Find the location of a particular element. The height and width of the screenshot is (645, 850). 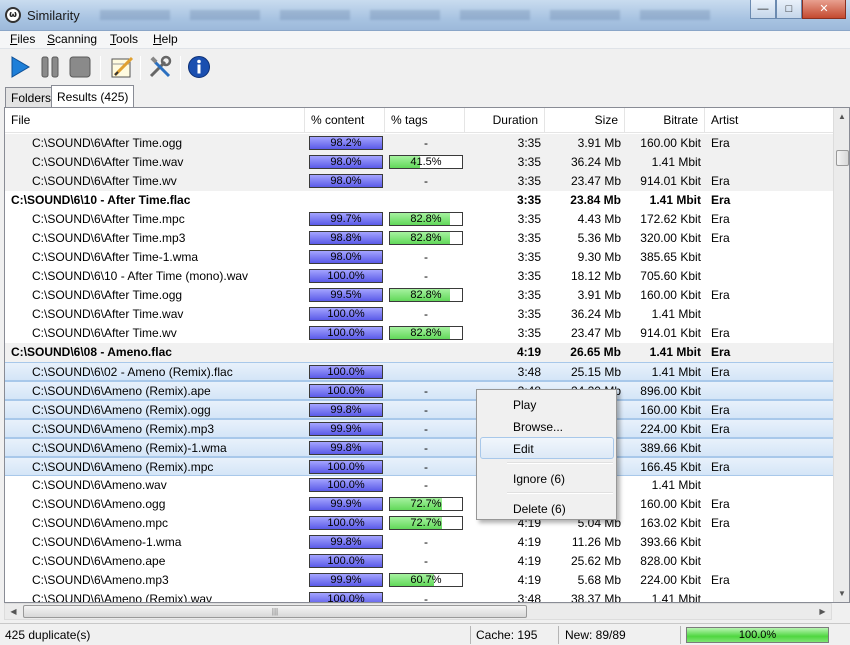

menu-help: Help is located at coordinates (165, 39).